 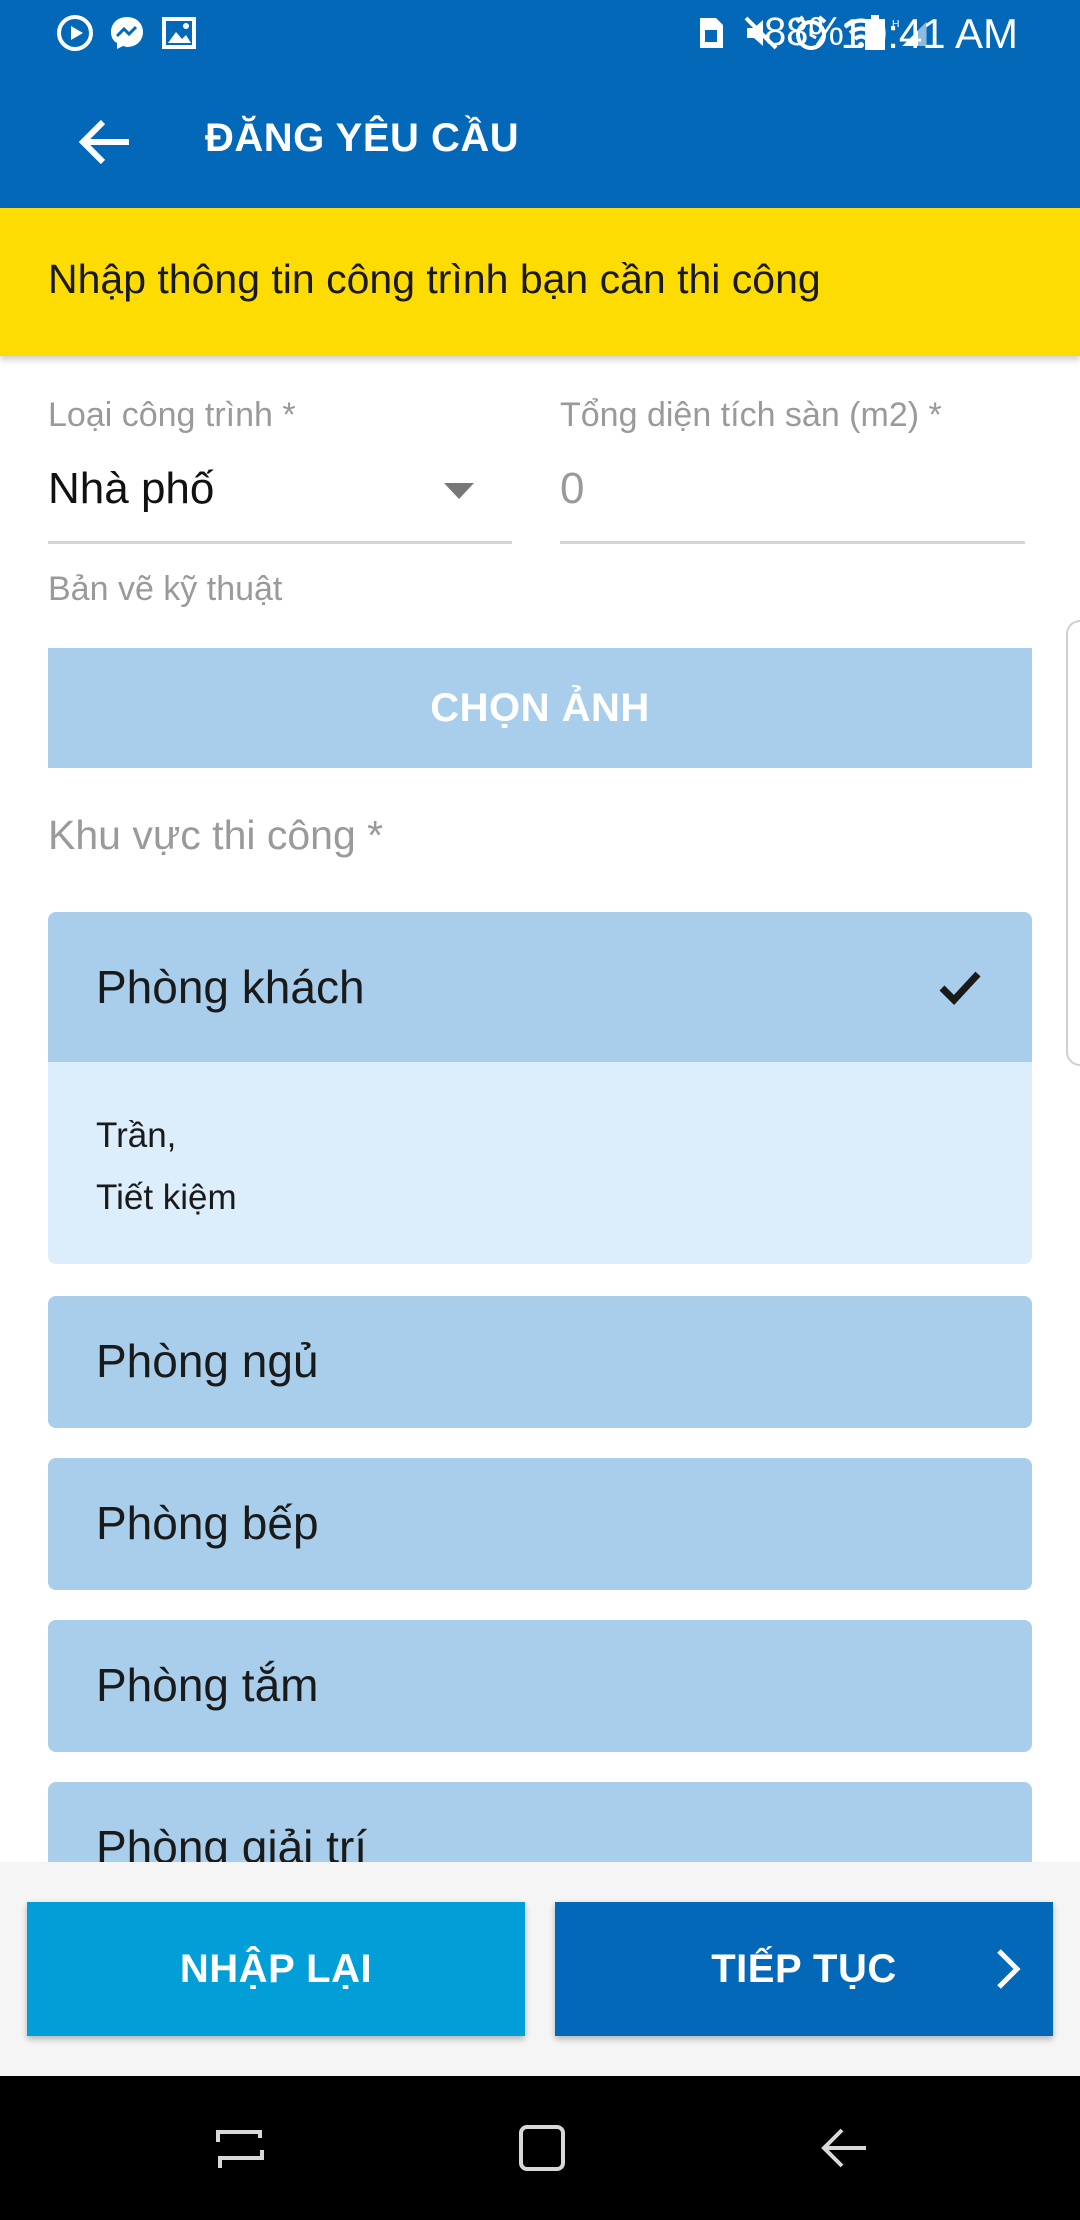 I want to click on room-label: Phòng tắm, so click(x=207, y=1685).